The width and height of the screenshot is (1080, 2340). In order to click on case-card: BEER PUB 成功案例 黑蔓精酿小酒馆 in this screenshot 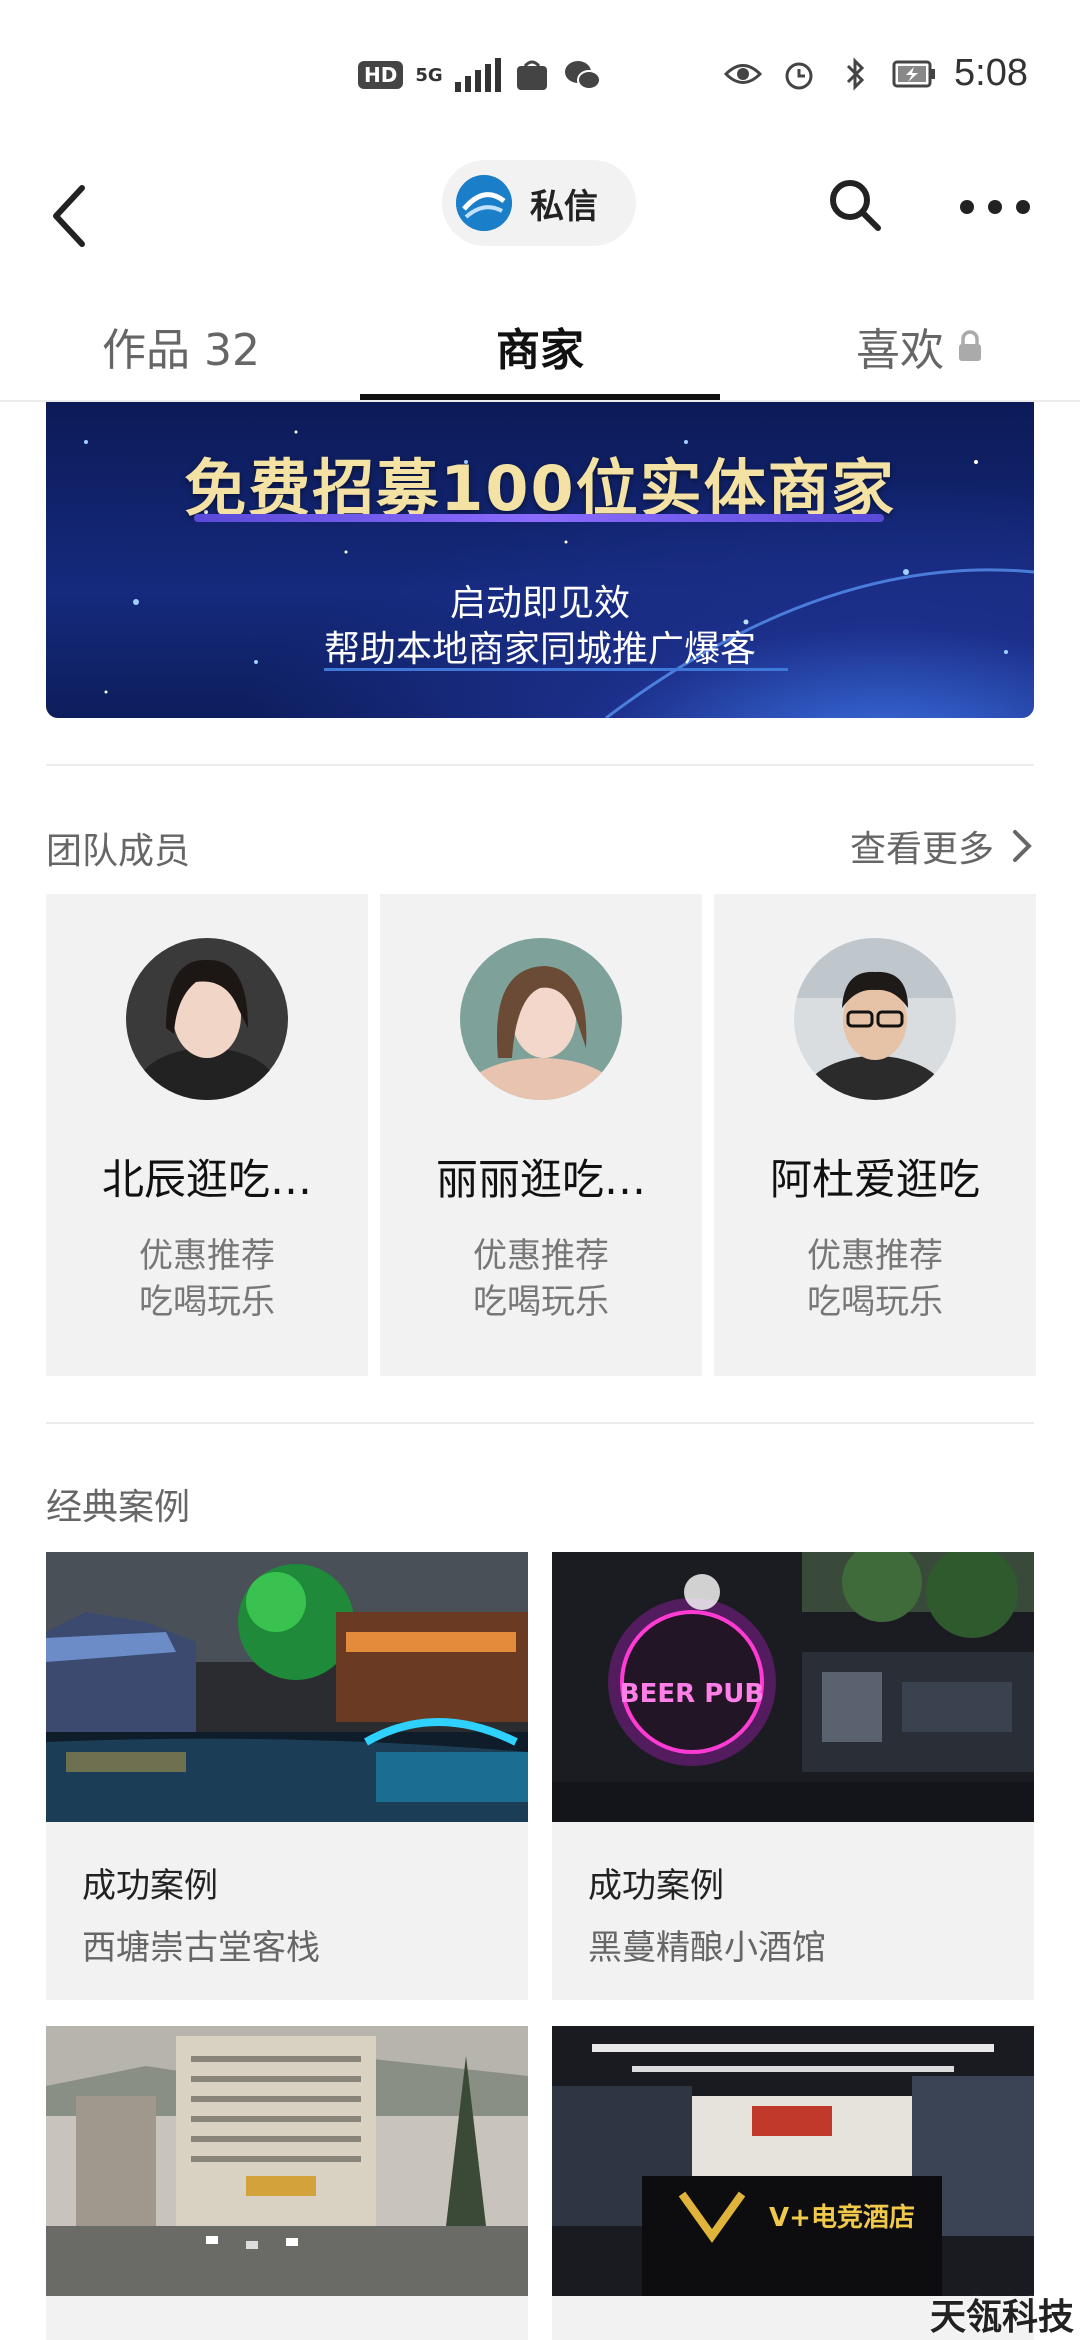, I will do `click(793, 1776)`.